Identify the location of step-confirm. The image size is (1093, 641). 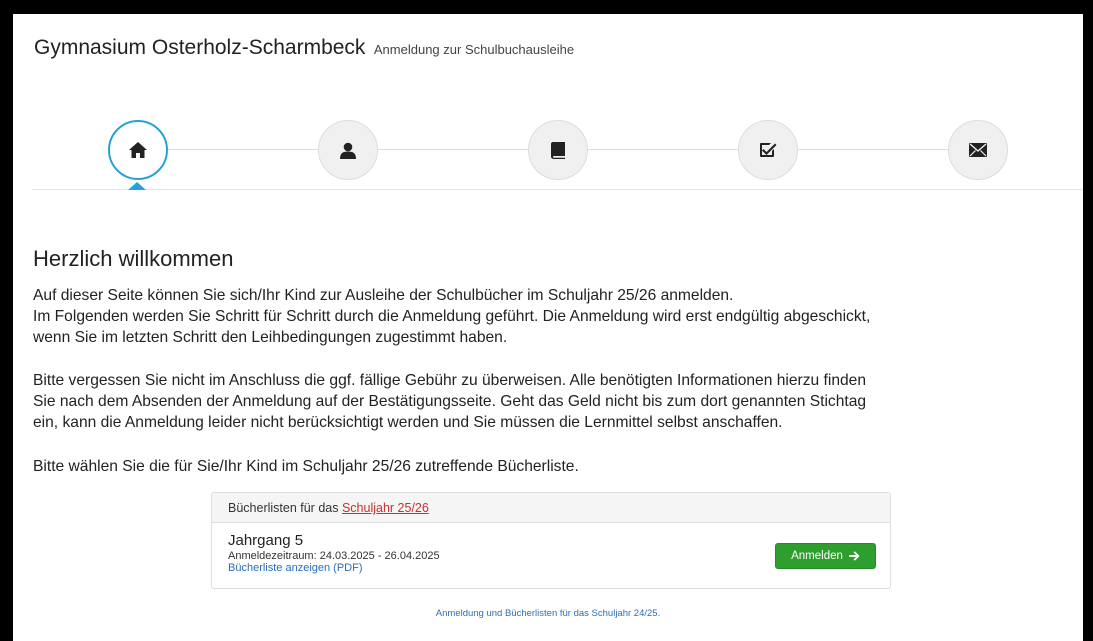
(768, 150).